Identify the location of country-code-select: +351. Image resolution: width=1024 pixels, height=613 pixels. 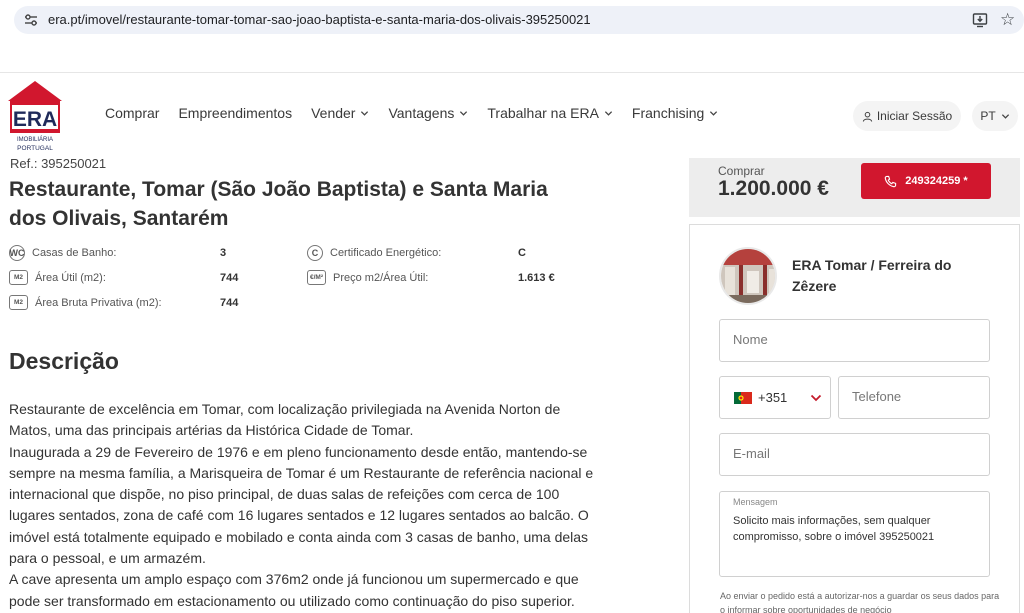
(775, 397).